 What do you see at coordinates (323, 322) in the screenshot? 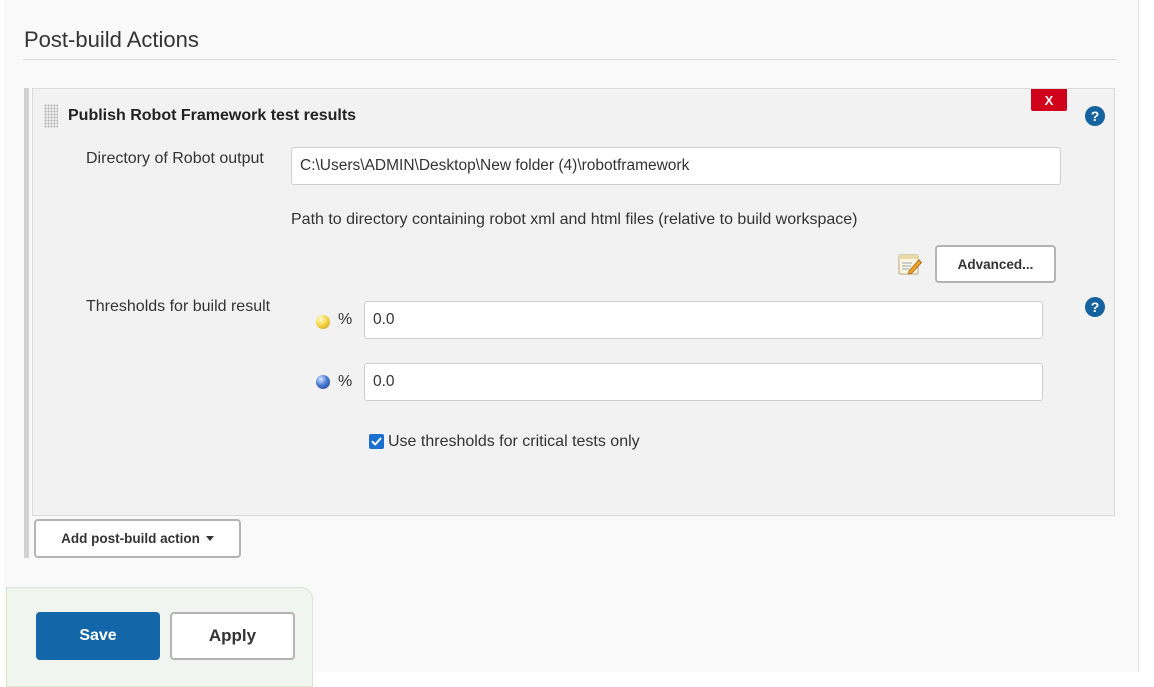
I see `yellow-ball-icon` at bounding box center [323, 322].